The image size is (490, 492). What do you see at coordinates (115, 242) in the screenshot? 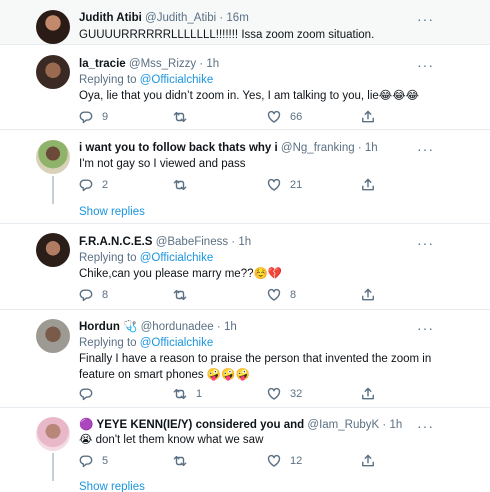
I see `author-name: F.R.A.N.C.E.S` at bounding box center [115, 242].